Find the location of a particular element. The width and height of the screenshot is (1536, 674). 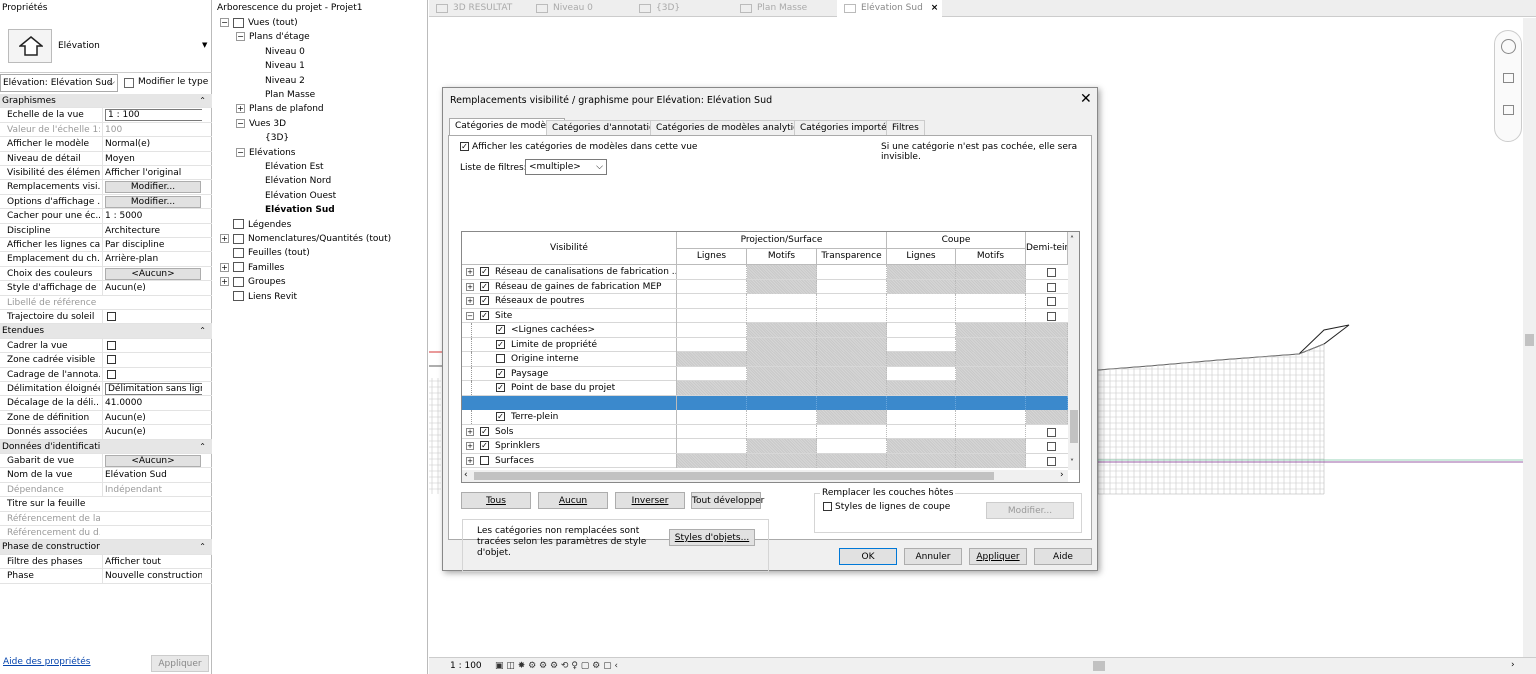

category-row: −Site is located at coordinates (765, 315).